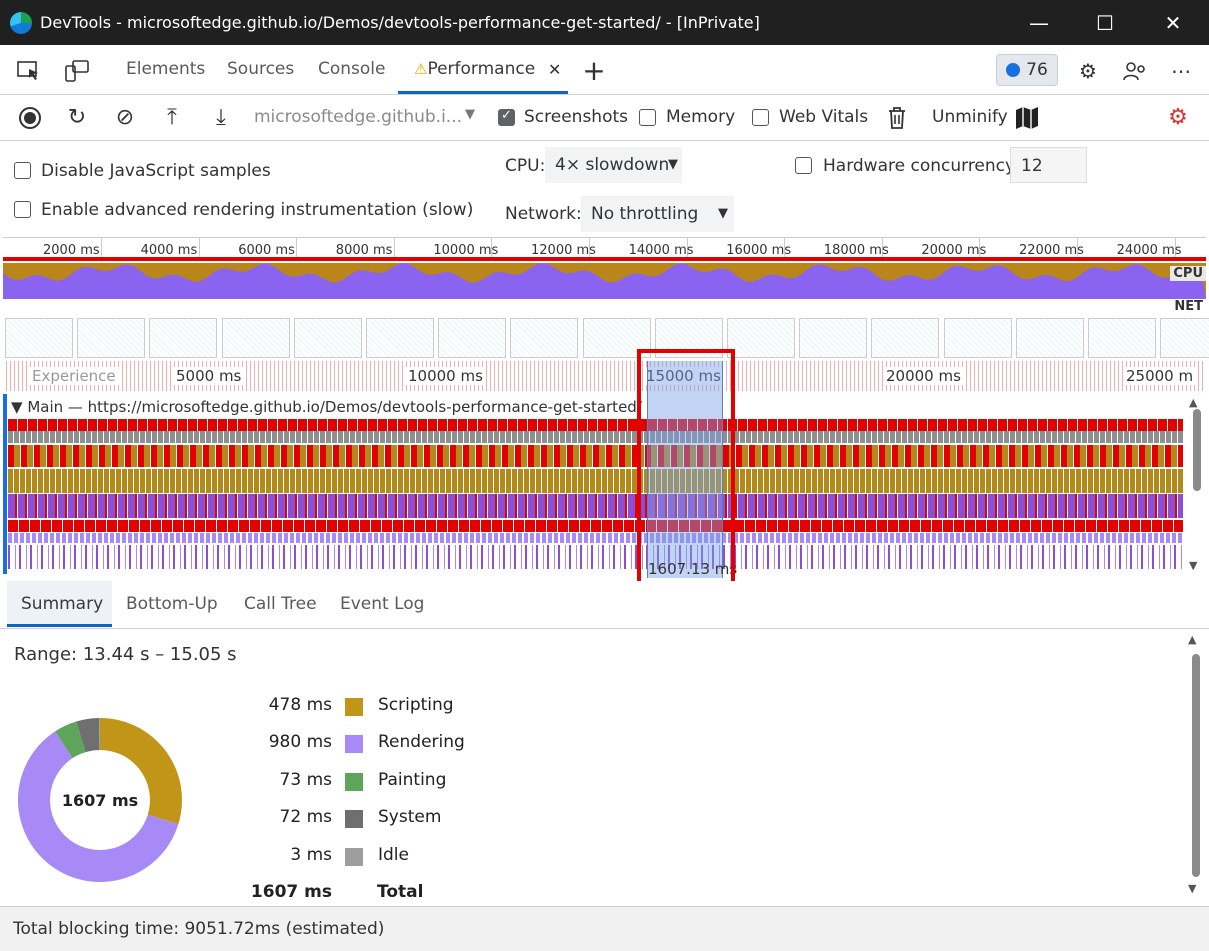 The height and width of the screenshot is (951, 1209). I want to click on net-track-label: NET, so click(1188, 306).